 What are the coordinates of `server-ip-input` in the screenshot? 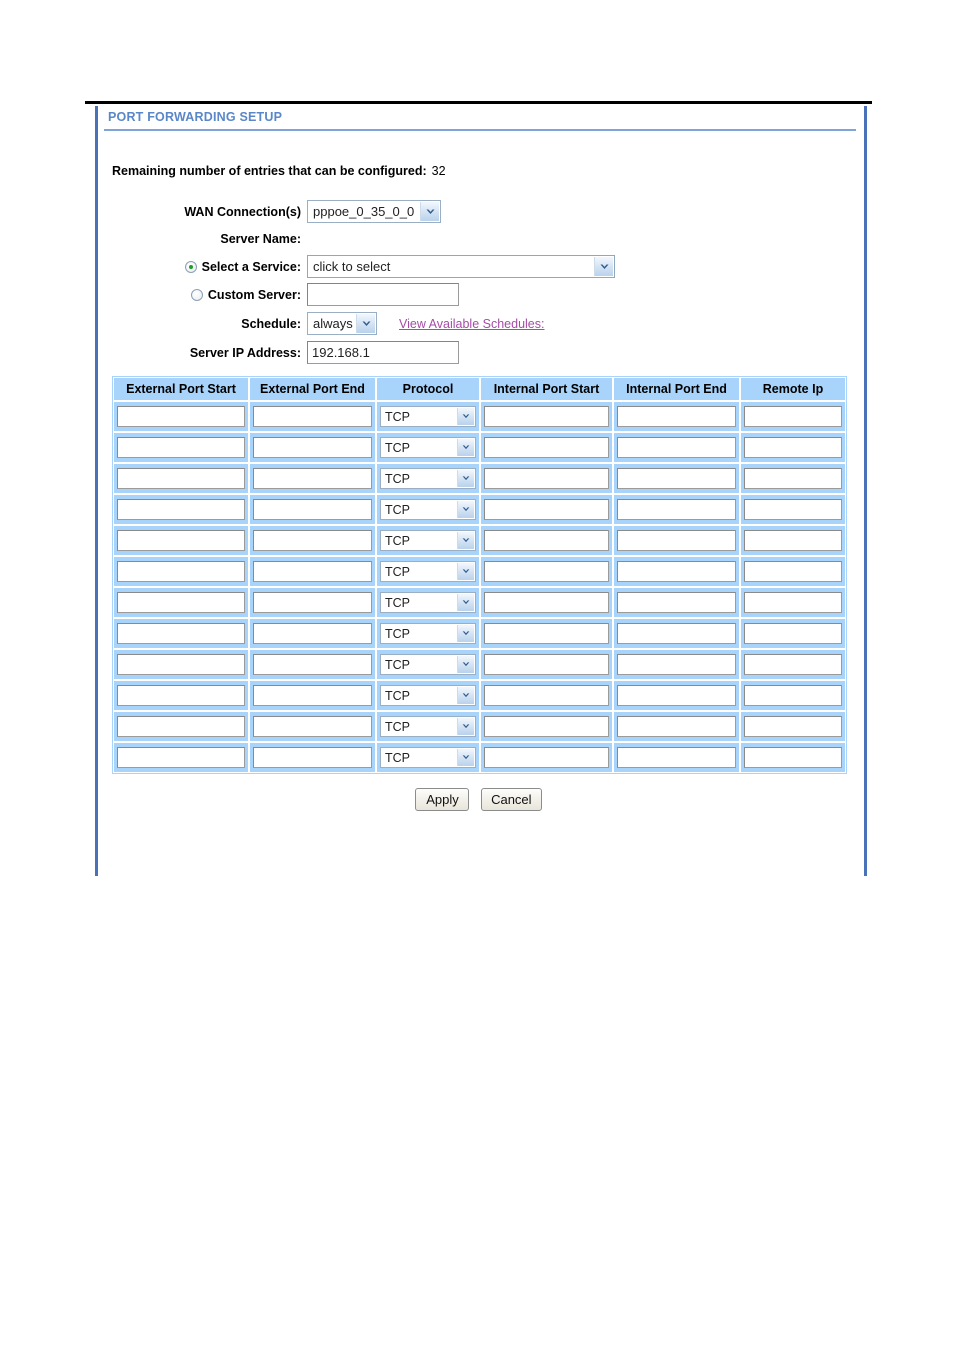 It's located at (383, 352).